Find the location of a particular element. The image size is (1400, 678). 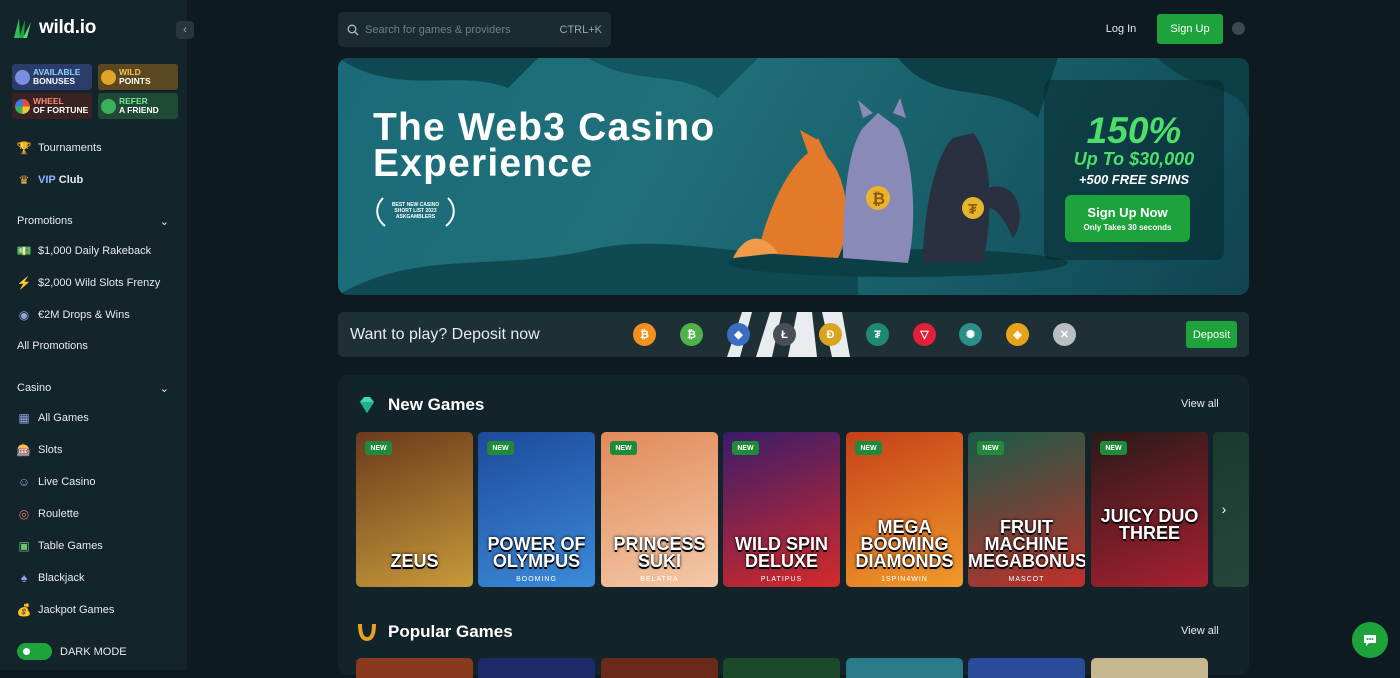

sidebar-item-label: Live Casino is located at coordinates (67, 482).